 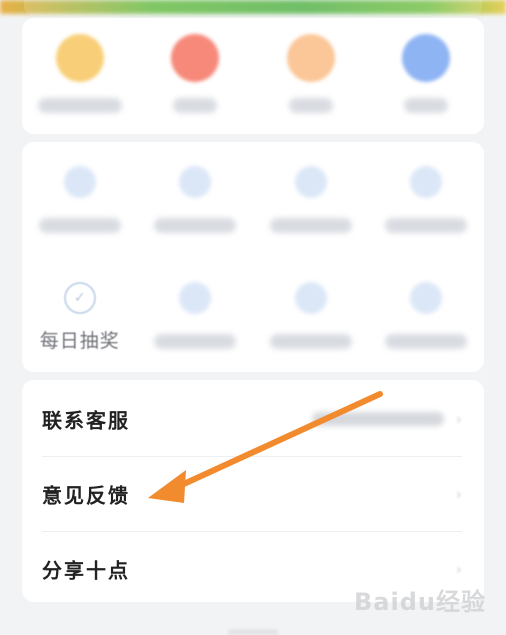 What do you see at coordinates (80, 317) in the screenshot?
I see `tool-daily-lottery: ✓ 每日抽奖` at bounding box center [80, 317].